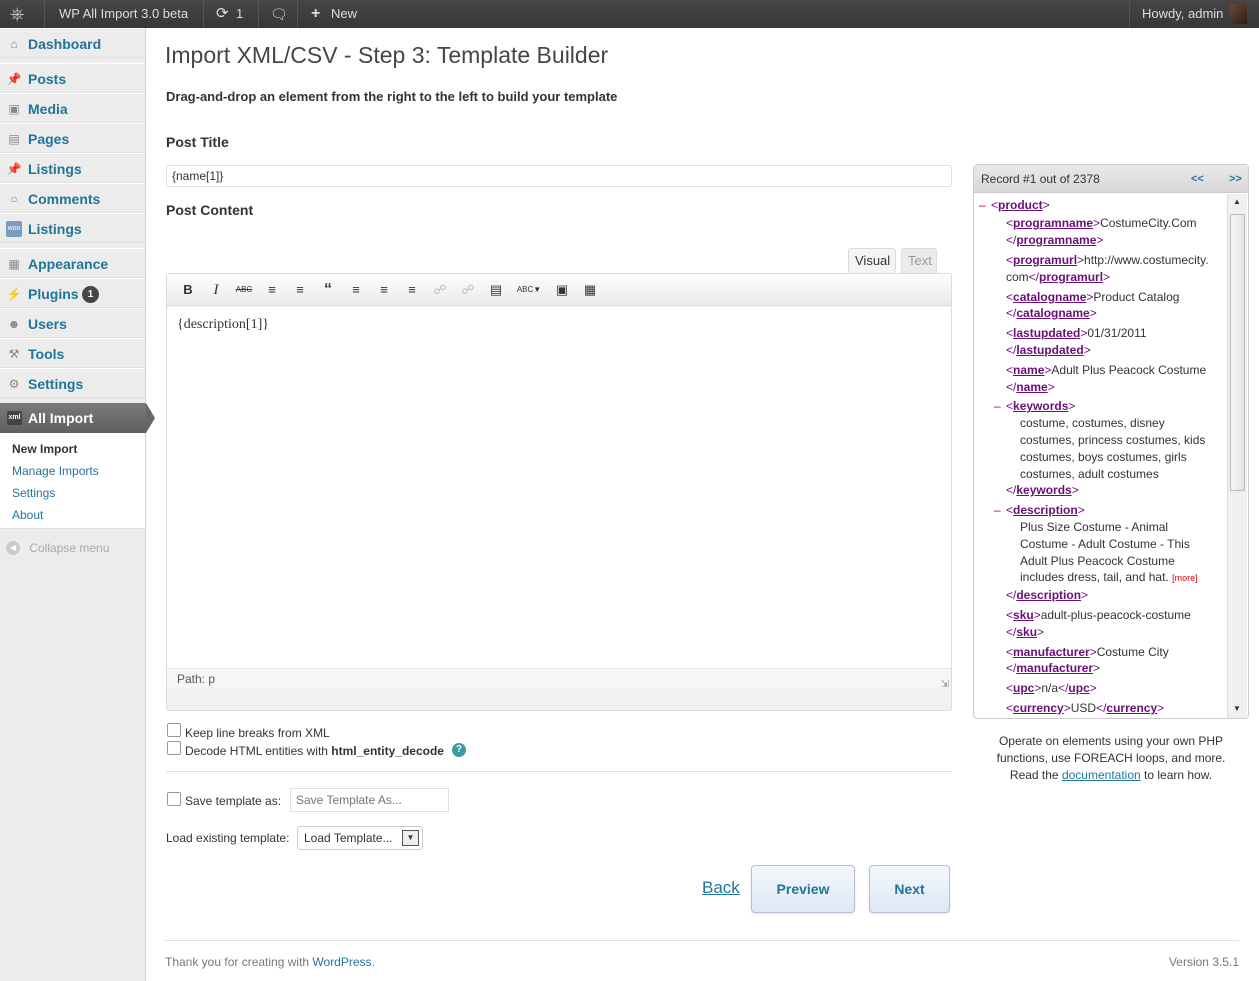 The image size is (1259, 981). What do you see at coordinates (233, 801) in the screenshot?
I see `save-template-label: Save template as:` at bounding box center [233, 801].